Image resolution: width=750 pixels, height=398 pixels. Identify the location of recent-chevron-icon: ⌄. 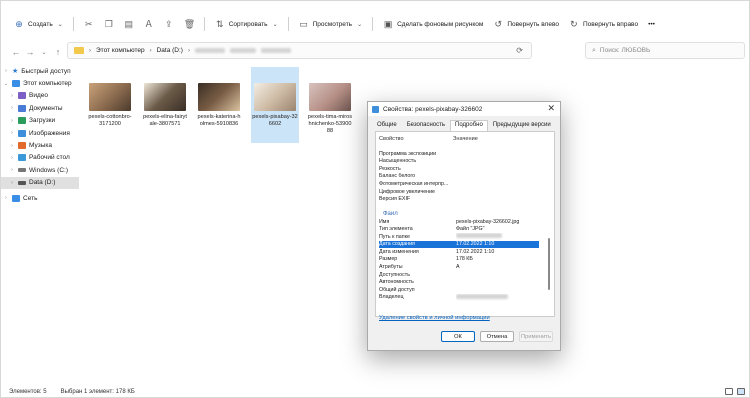
(44, 52).